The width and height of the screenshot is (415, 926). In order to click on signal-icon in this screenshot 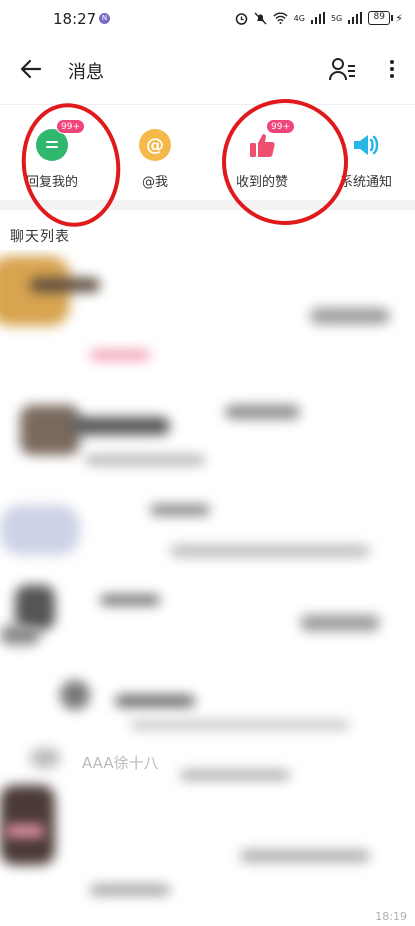, I will do `click(317, 18)`.